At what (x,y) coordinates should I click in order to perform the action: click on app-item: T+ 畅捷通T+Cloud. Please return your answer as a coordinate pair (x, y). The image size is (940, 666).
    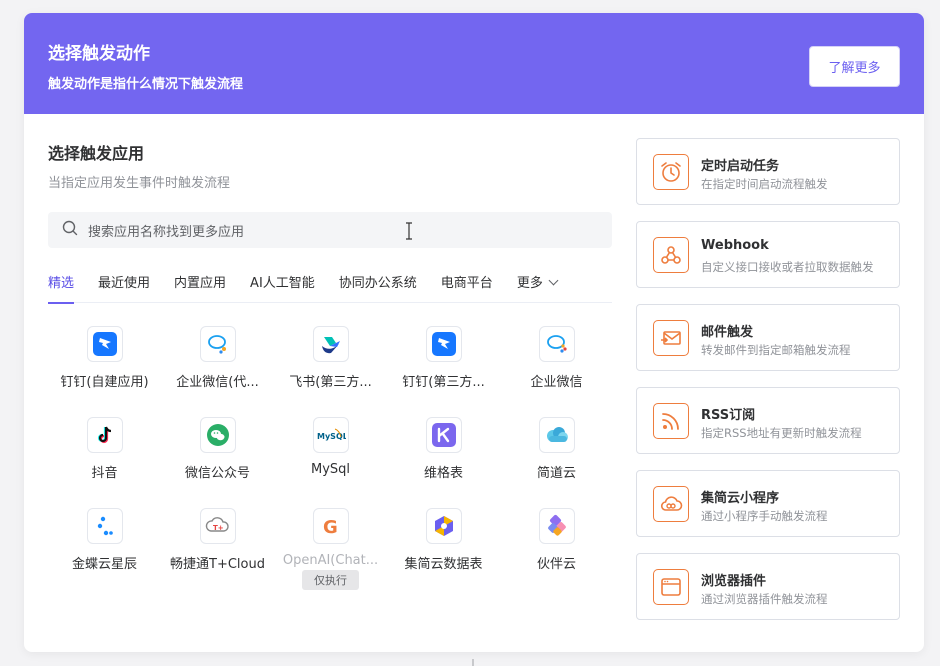
    Looking at the image, I should click on (217, 553).